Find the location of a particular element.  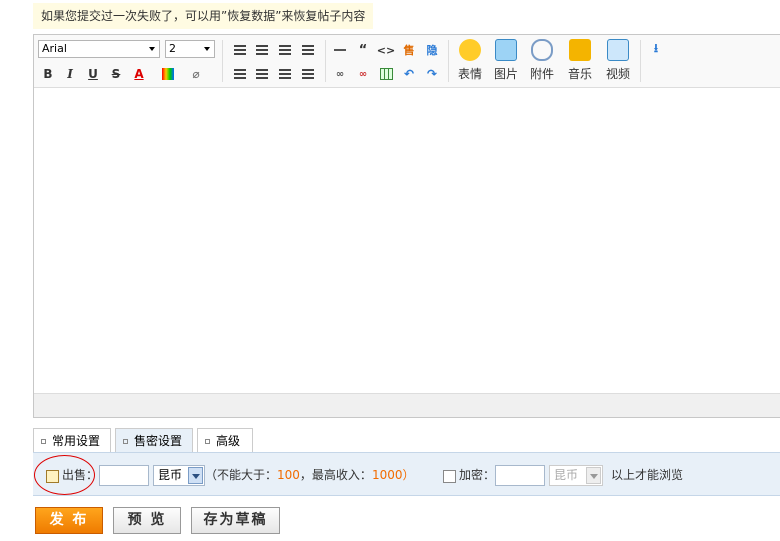

code-button: <> is located at coordinates (386, 50).